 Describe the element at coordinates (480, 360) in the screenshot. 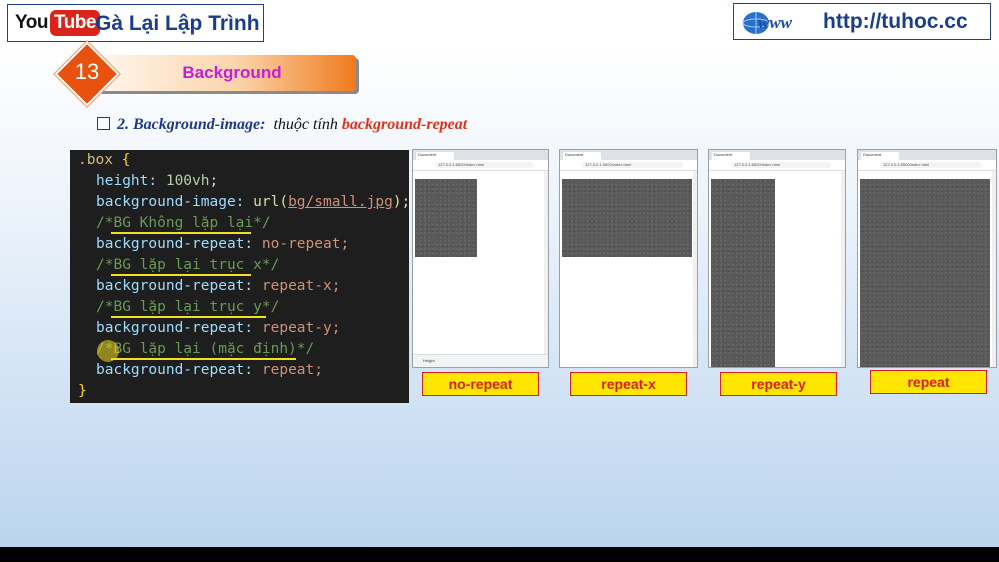

I see `download-bar: Height` at that location.